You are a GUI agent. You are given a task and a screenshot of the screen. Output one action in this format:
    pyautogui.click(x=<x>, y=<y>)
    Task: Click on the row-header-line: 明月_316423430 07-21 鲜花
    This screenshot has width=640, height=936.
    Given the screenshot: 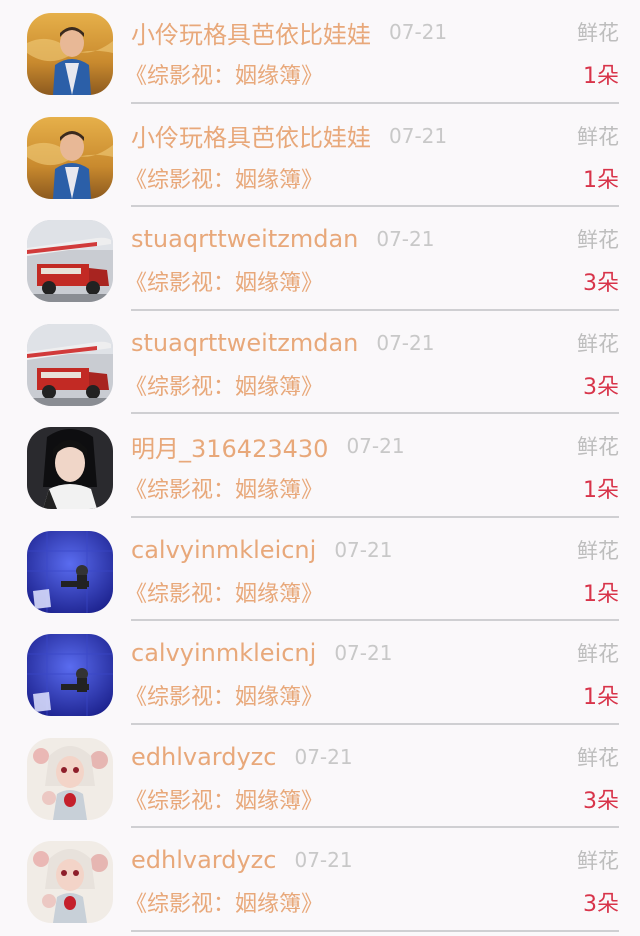 What is the action you would take?
    pyautogui.click(x=375, y=446)
    